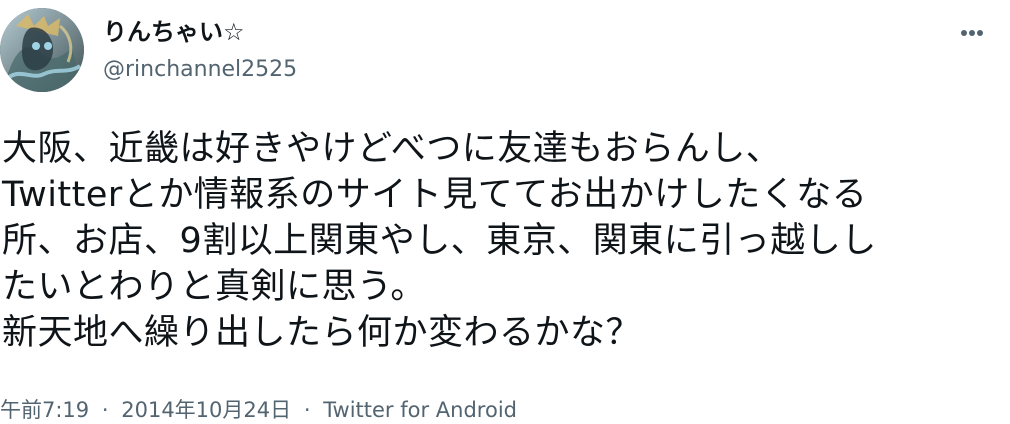  Describe the element at coordinates (435, 195) in the screenshot. I see `tweet-text-line: Twitterとか情報系のサイト見ててお出かけしたくなる` at that location.